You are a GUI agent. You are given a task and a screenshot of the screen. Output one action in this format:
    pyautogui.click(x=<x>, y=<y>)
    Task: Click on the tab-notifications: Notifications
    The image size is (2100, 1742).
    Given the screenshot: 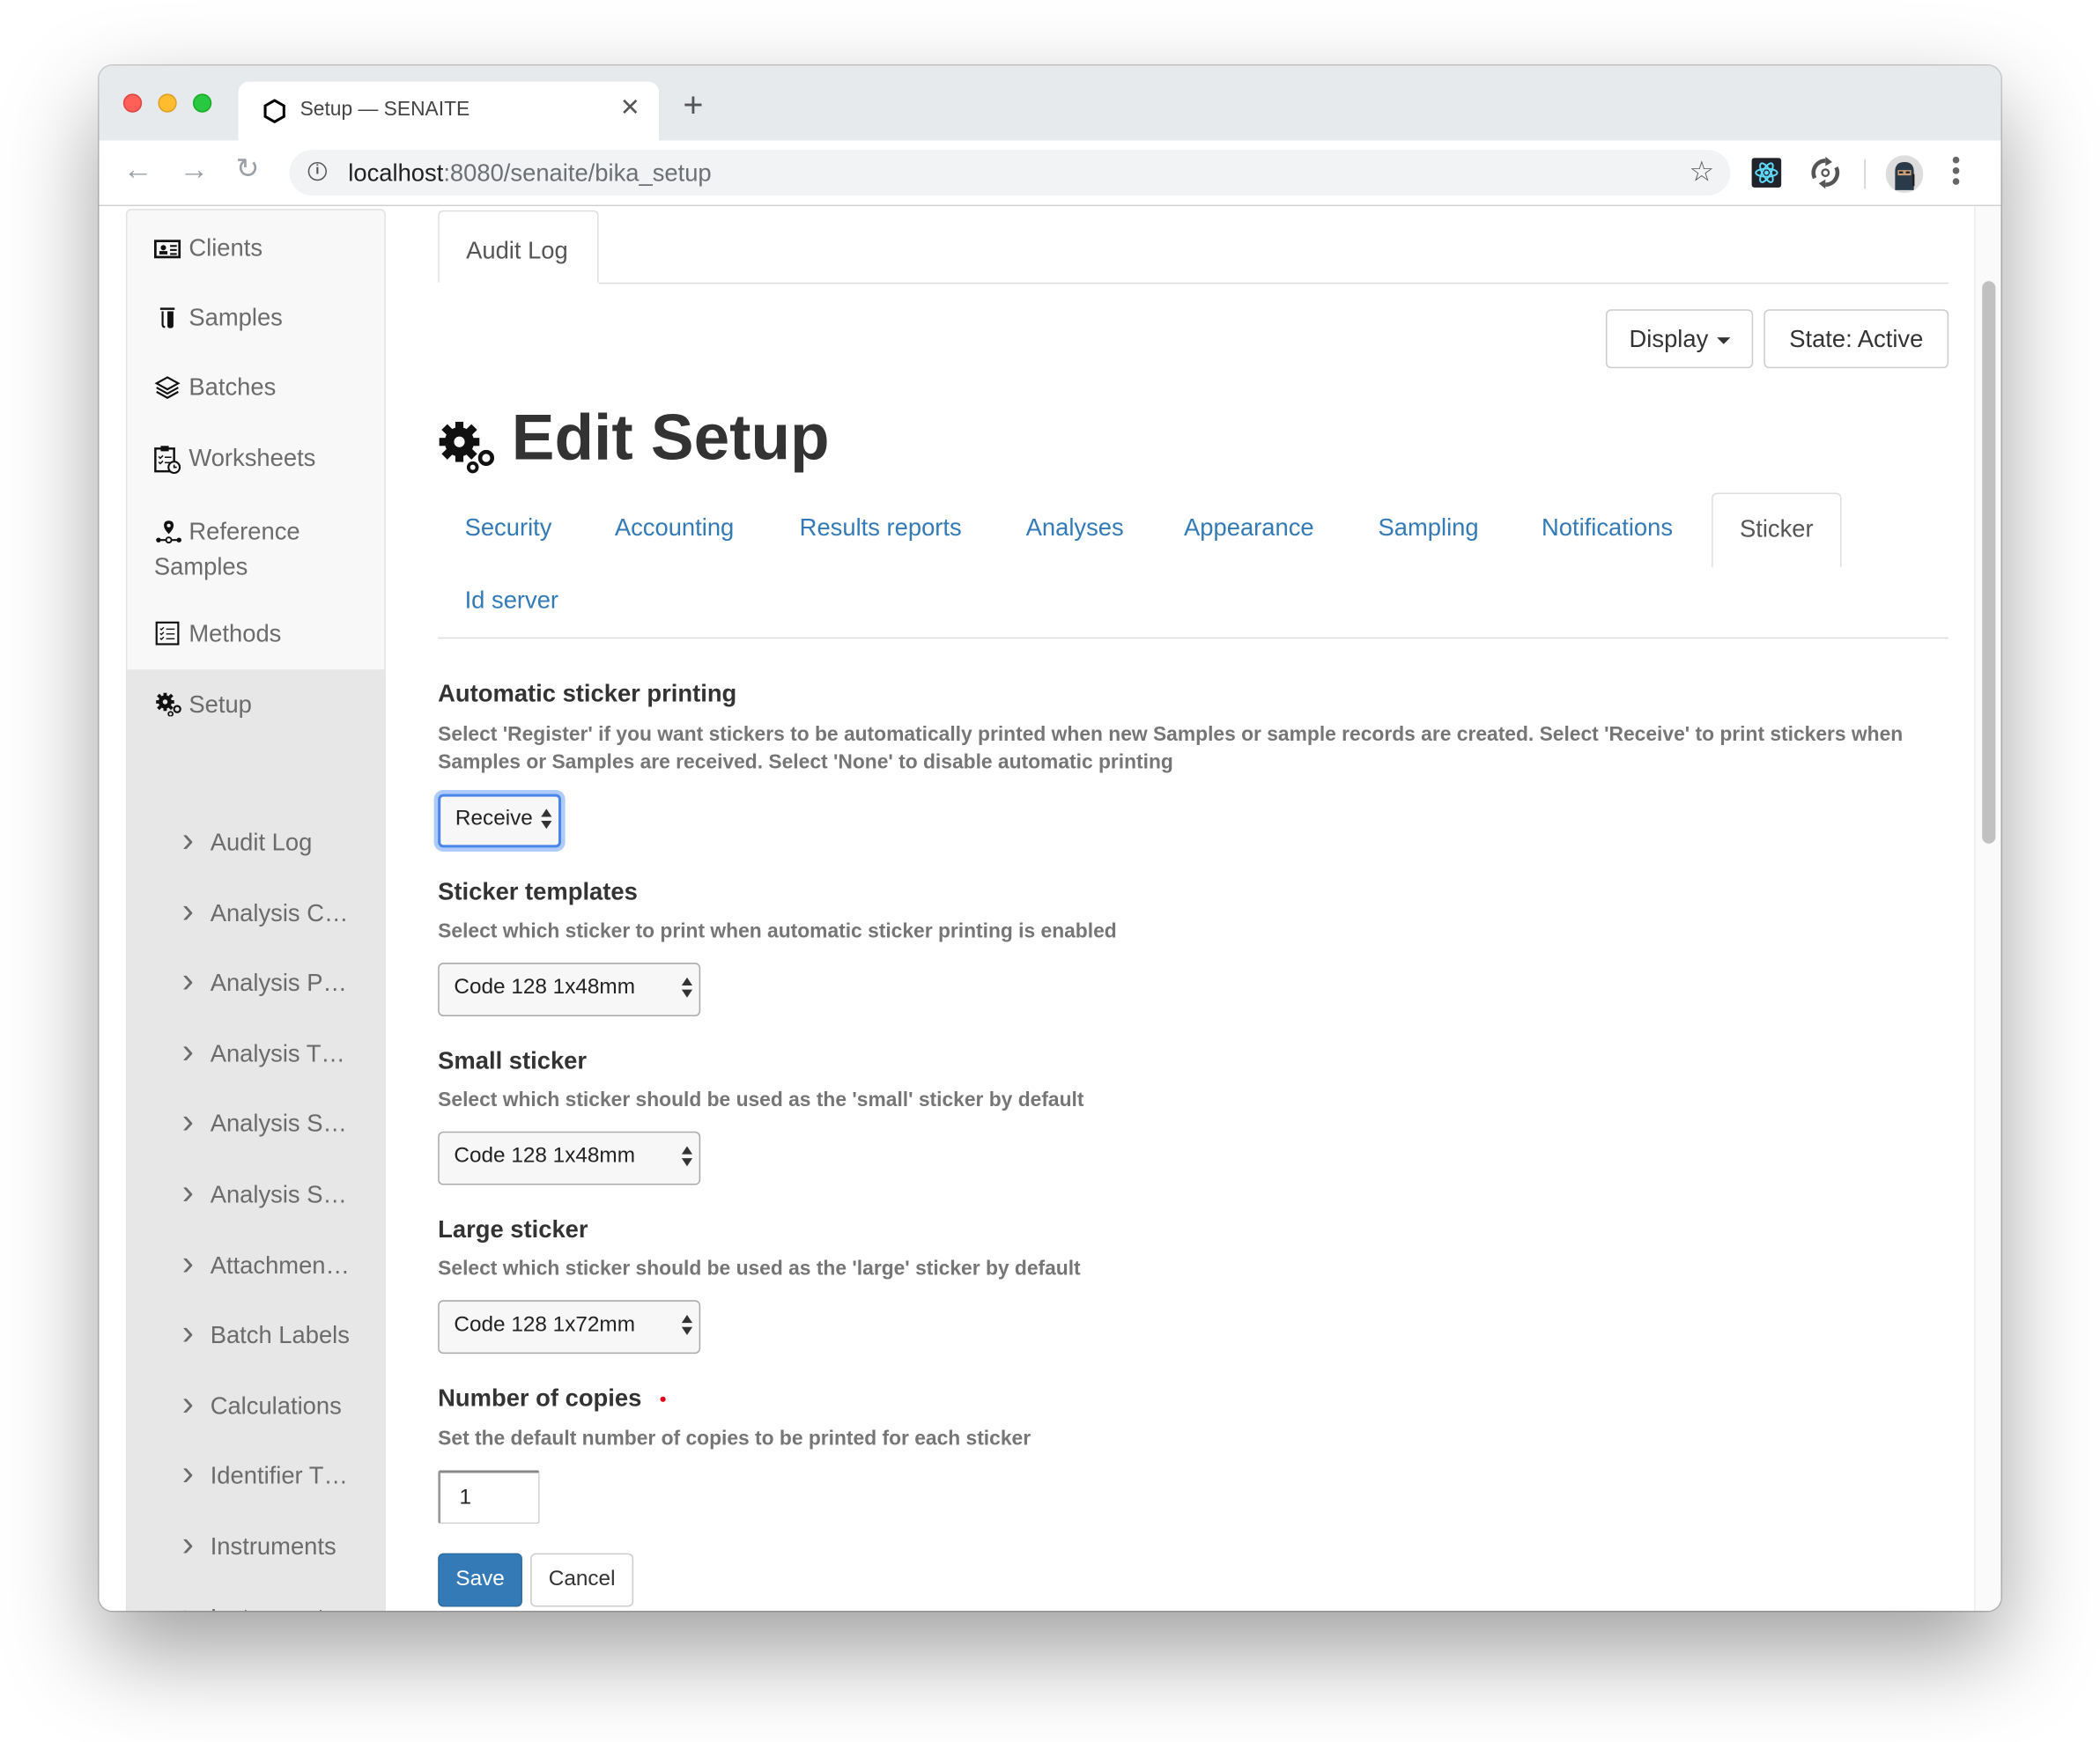 What is the action you would take?
    pyautogui.click(x=1607, y=528)
    